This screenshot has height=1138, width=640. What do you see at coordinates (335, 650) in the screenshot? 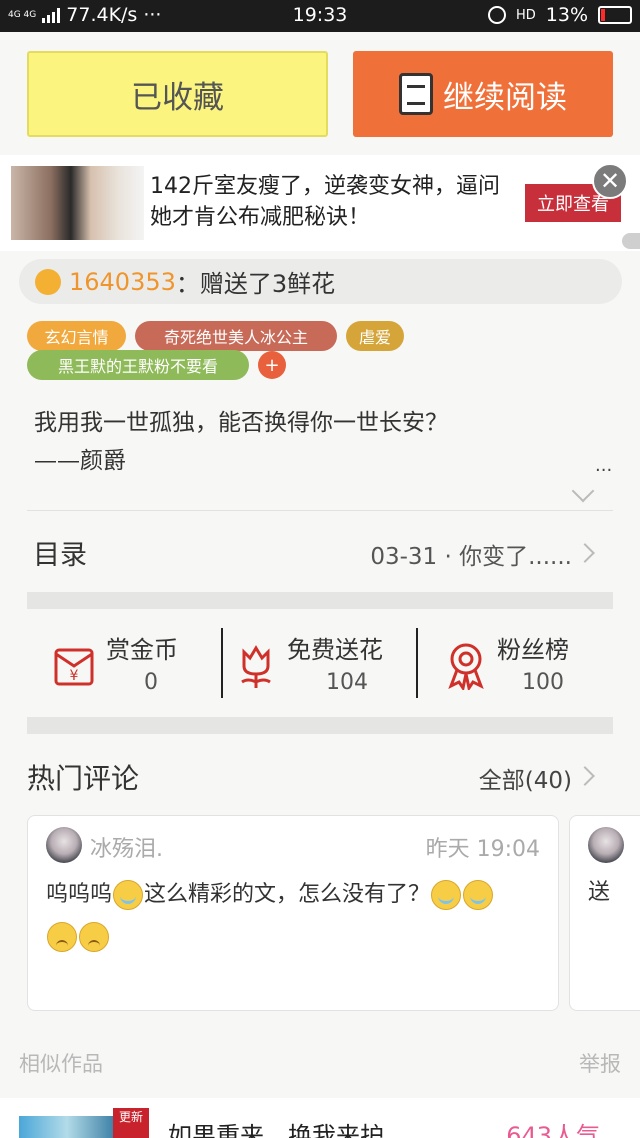
I see `stat-label: 免费送花` at bounding box center [335, 650].